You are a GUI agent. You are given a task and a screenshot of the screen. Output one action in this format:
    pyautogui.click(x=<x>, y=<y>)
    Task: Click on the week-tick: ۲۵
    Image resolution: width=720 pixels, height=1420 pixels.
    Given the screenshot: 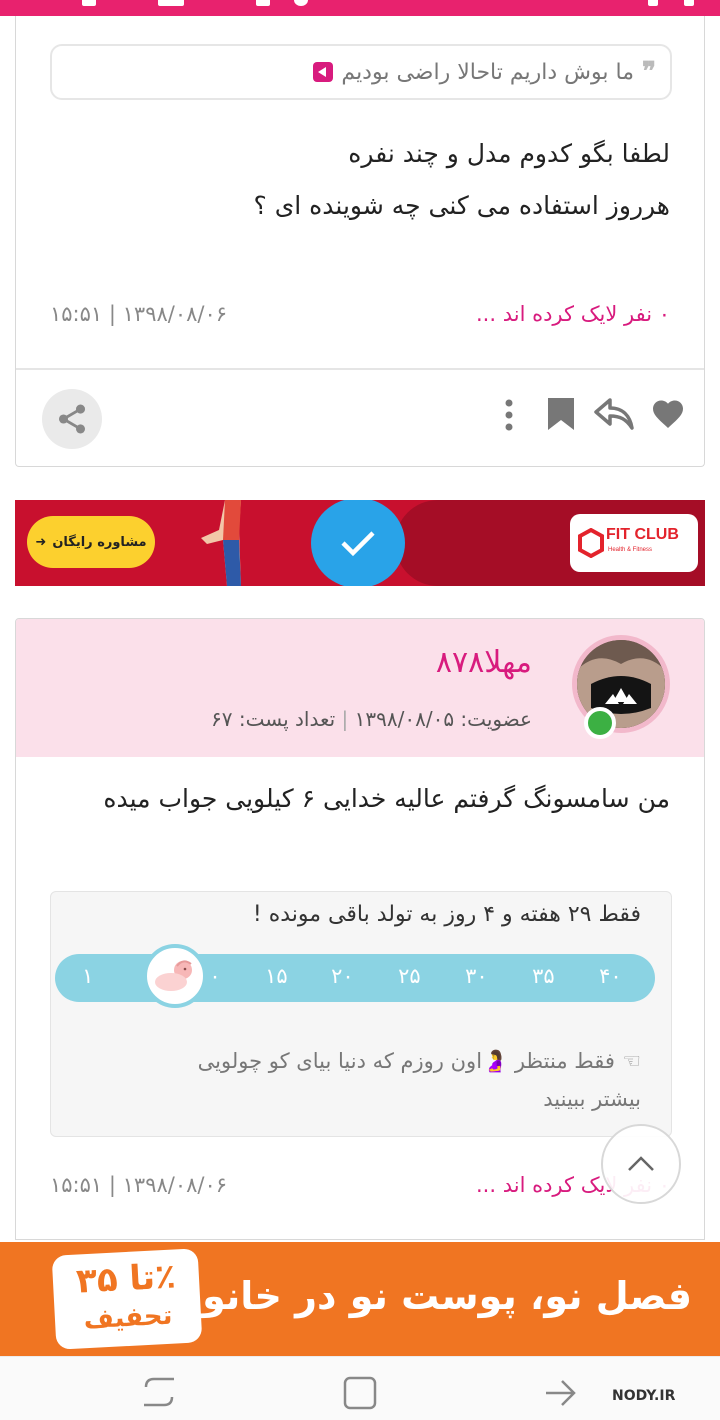 What is the action you would take?
    pyautogui.click(x=409, y=976)
    